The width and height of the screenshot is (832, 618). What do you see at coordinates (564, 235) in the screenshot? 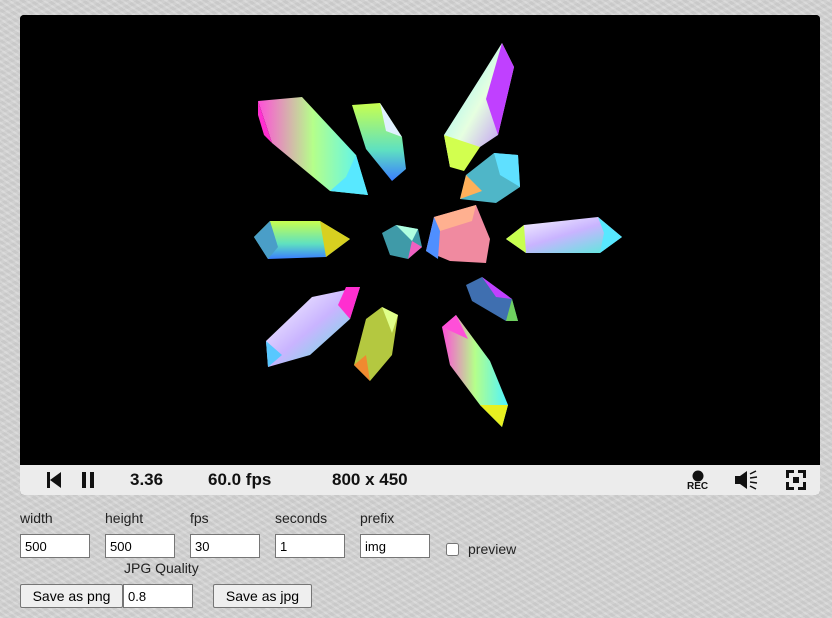
I see `crystal-right` at bounding box center [564, 235].